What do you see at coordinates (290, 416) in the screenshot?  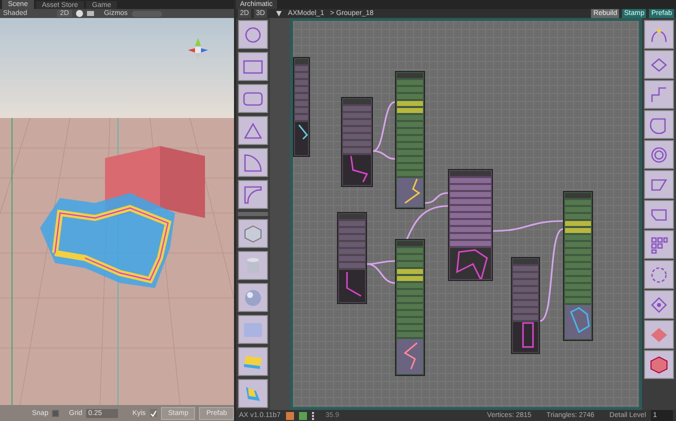 I see `prefab-icon` at bounding box center [290, 416].